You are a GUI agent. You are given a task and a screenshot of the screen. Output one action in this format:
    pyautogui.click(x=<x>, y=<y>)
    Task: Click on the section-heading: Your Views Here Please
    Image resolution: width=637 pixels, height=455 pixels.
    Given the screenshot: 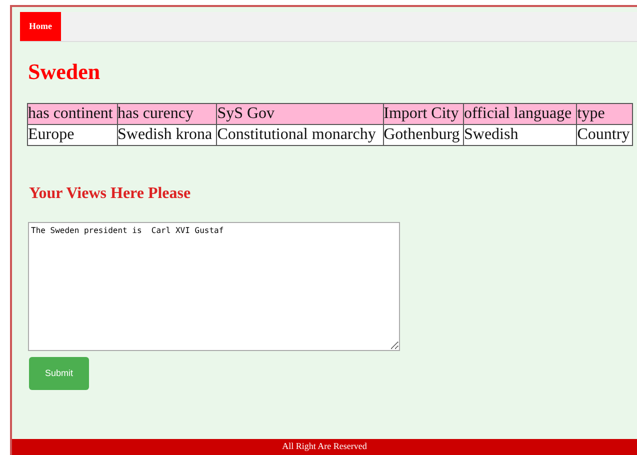 What is the action you would take?
    pyautogui.click(x=110, y=194)
    